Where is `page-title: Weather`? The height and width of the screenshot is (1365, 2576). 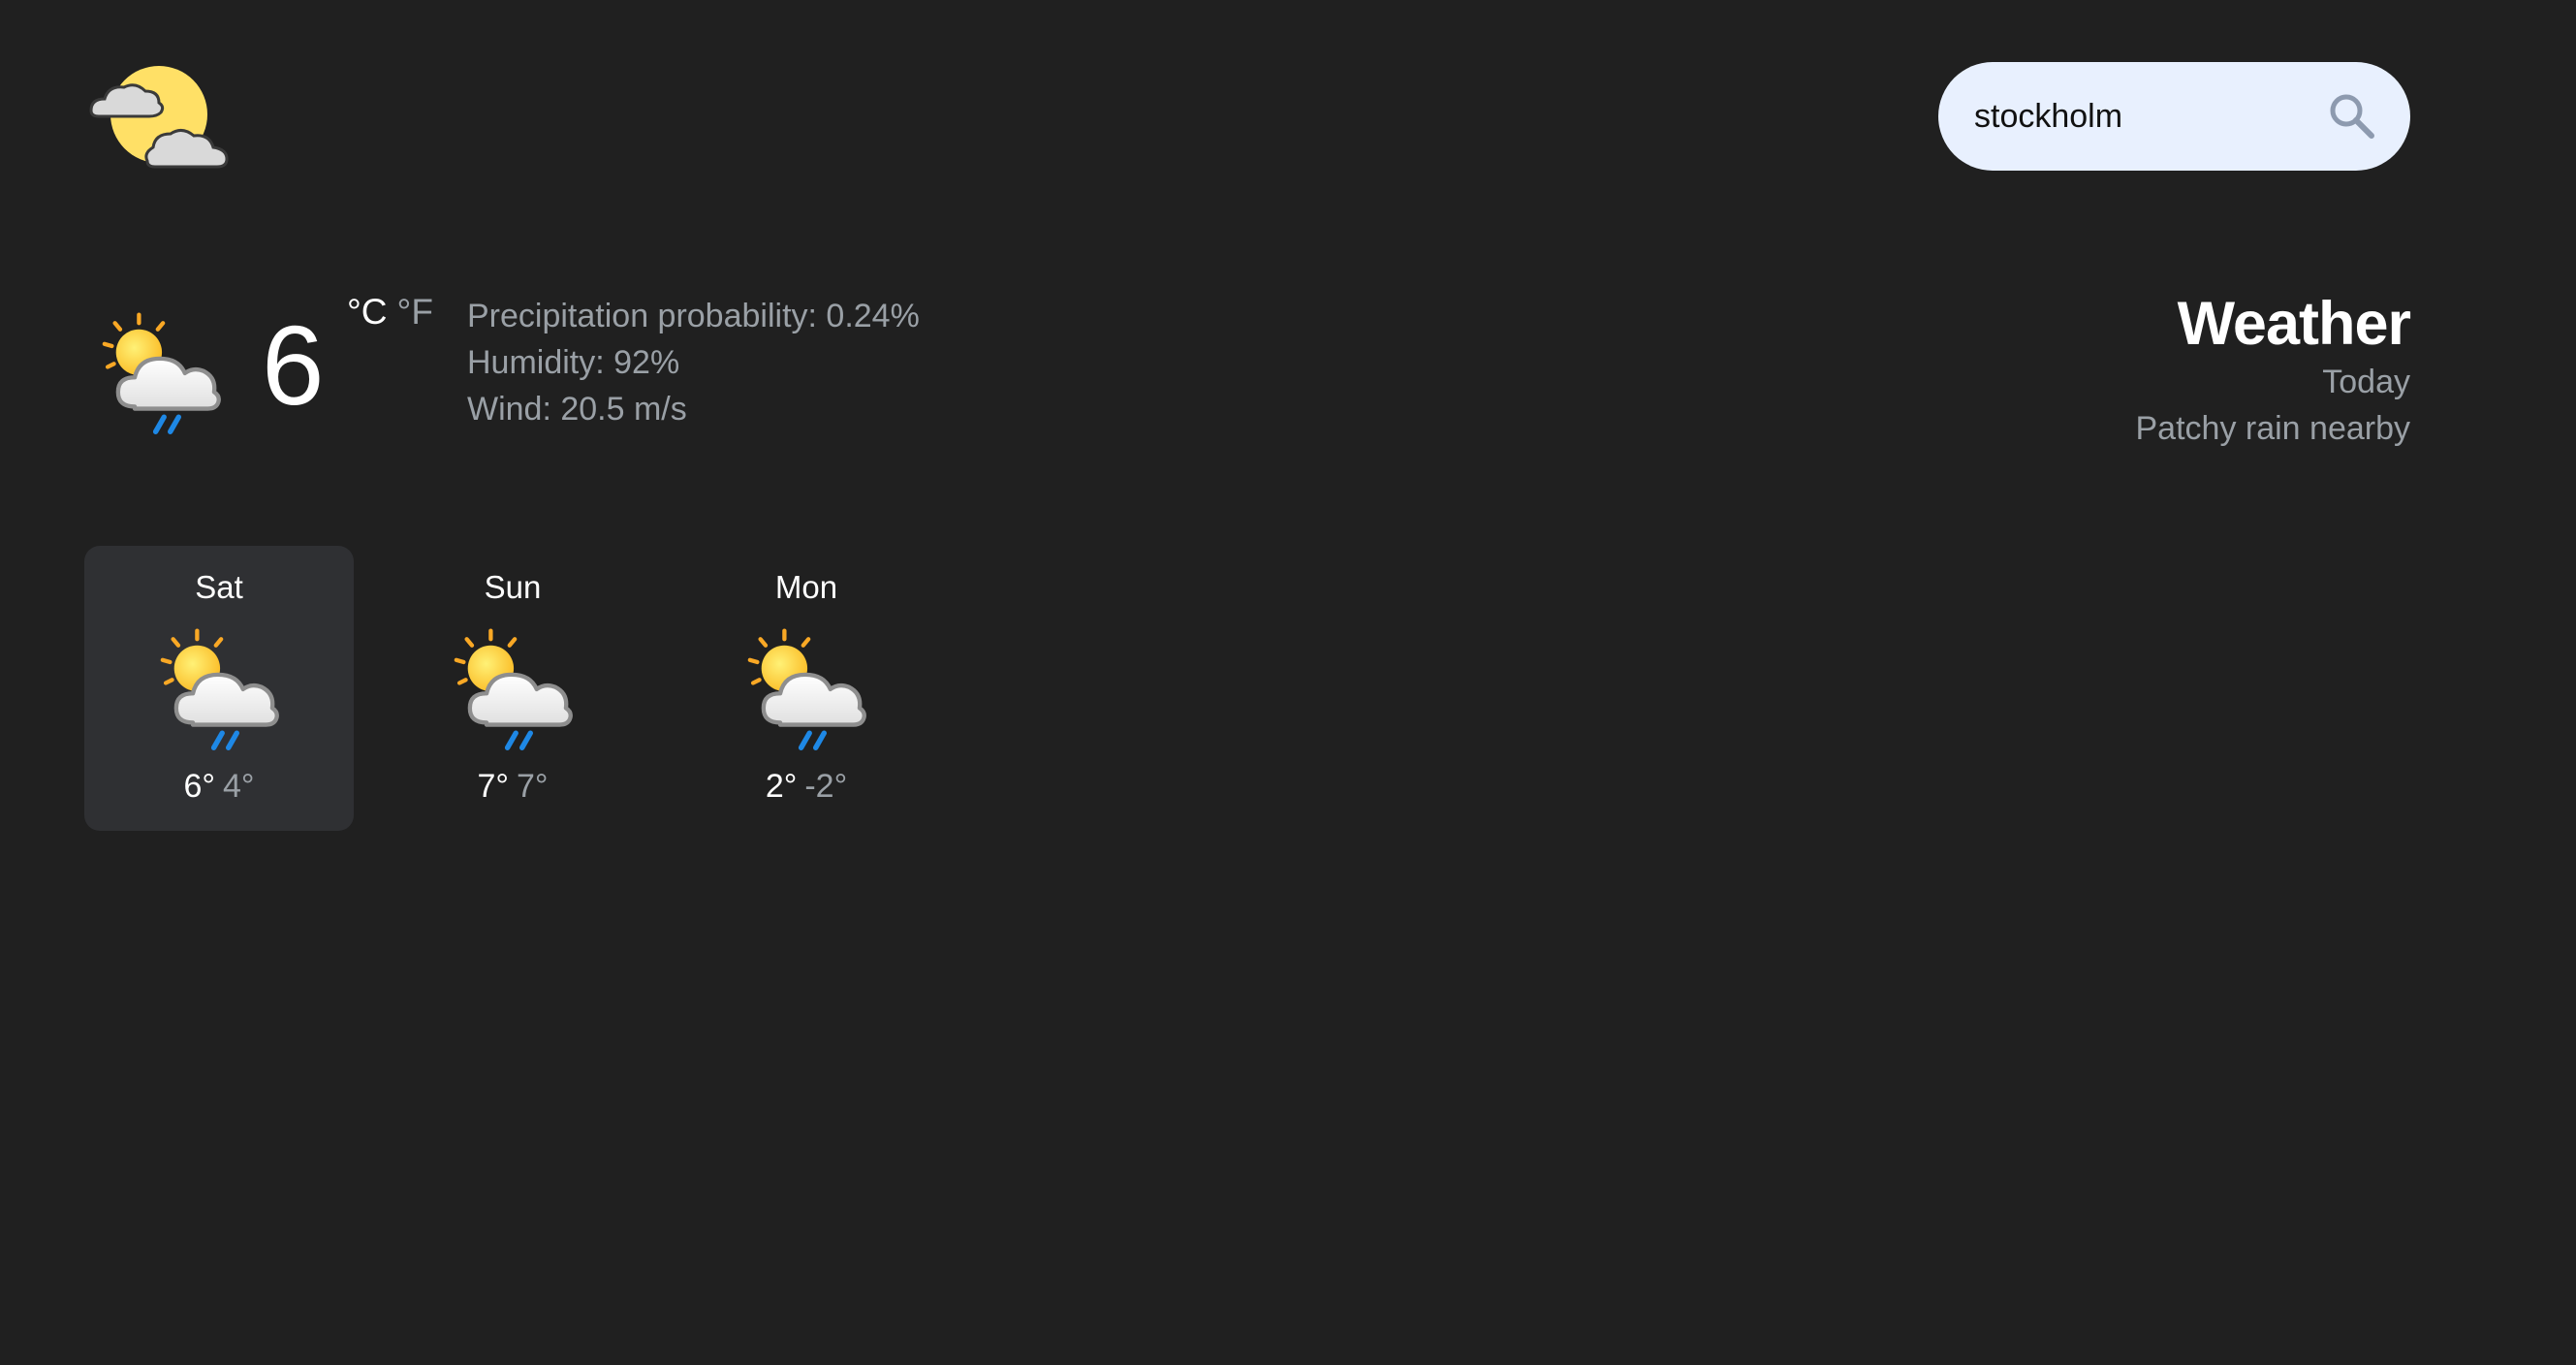 page-title: Weather is located at coordinates (2294, 324).